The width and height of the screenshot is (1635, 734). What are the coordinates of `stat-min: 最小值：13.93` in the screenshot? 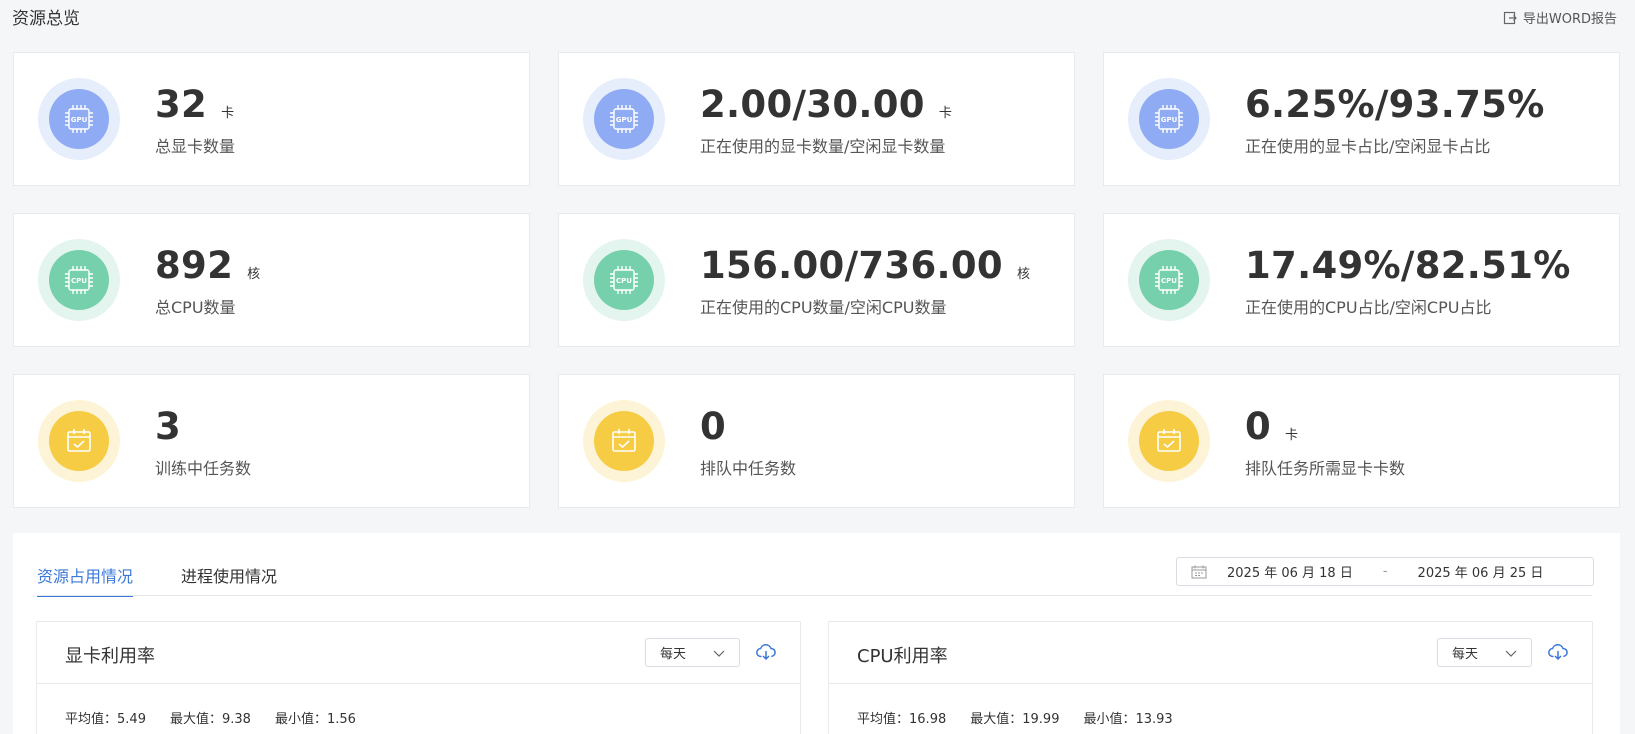 It's located at (1128, 719).